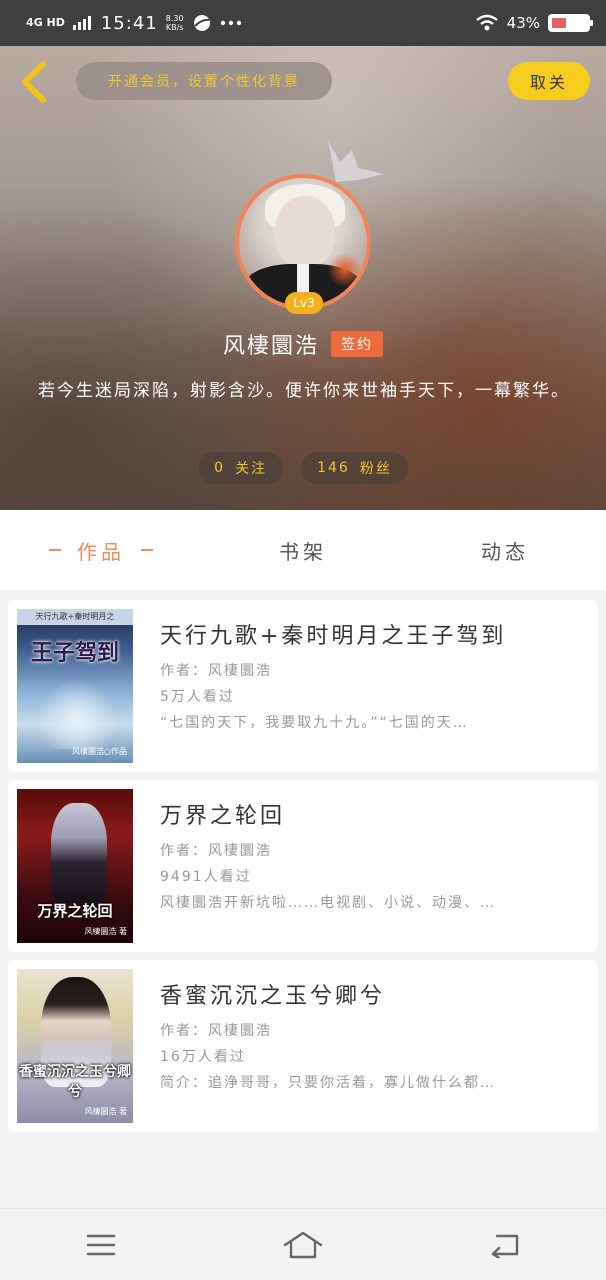 The width and height of the screenshot is (606, 1280). I want to click on clock: 15:41, so click(129, 23).